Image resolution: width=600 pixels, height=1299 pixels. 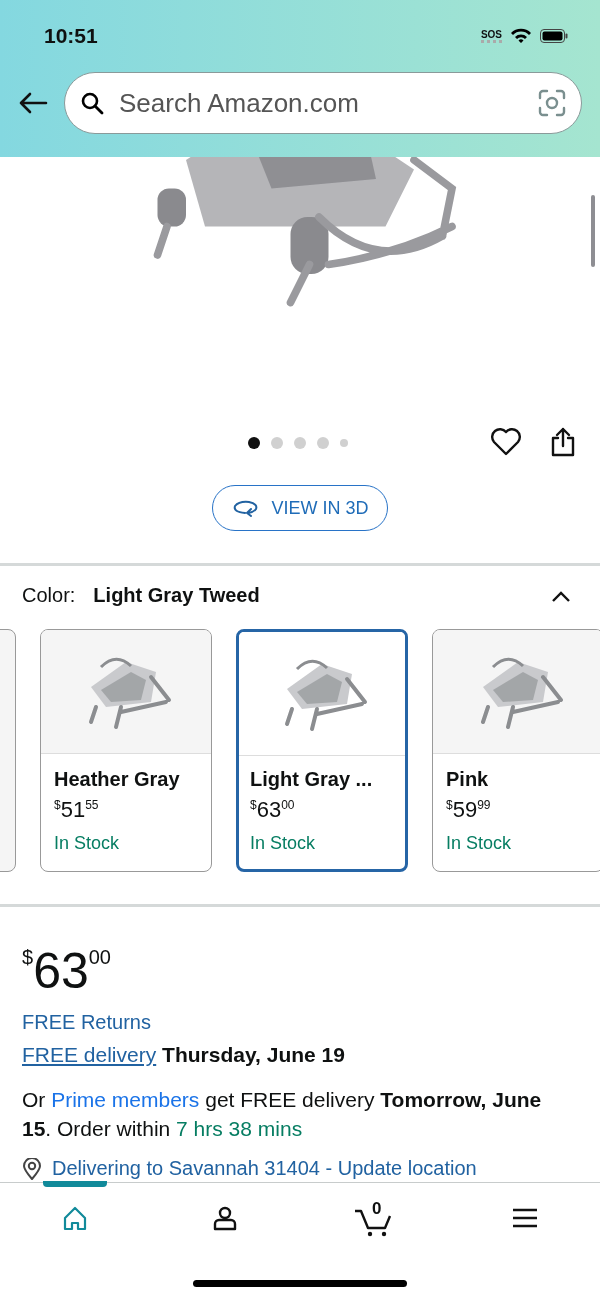 I want to click on status-time: 10:51, so click(x=71, y=36).